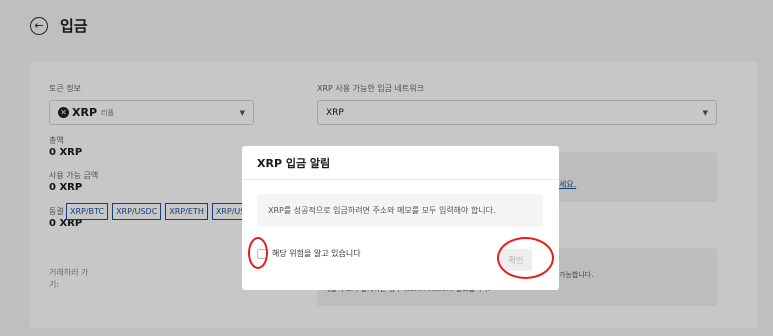 The width and height of the screenshot is (773, 336). Describe the element at coordinates (294, 163) in the screenshot. I see `modal-title: XRP 입금 알림` at that location.